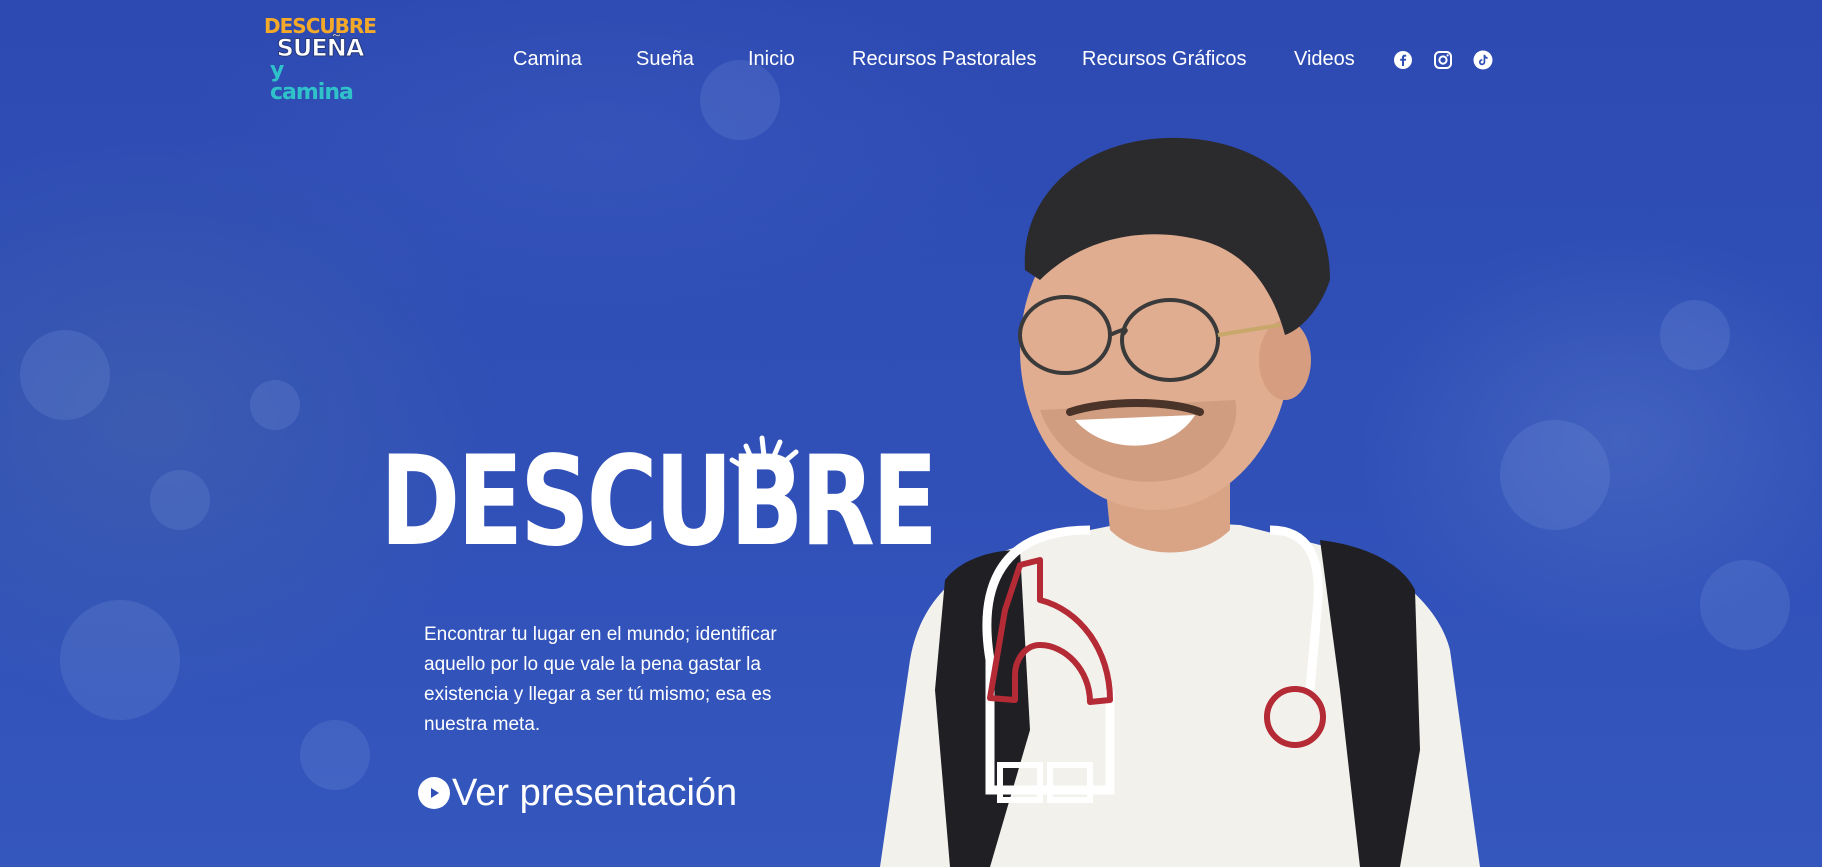 This screenshot has width=1822, height=867. What do you see at coordinates (659, 502) in the screenshot?
I see `hero-title: DESCUBRE` at bounding box center [659, 502].